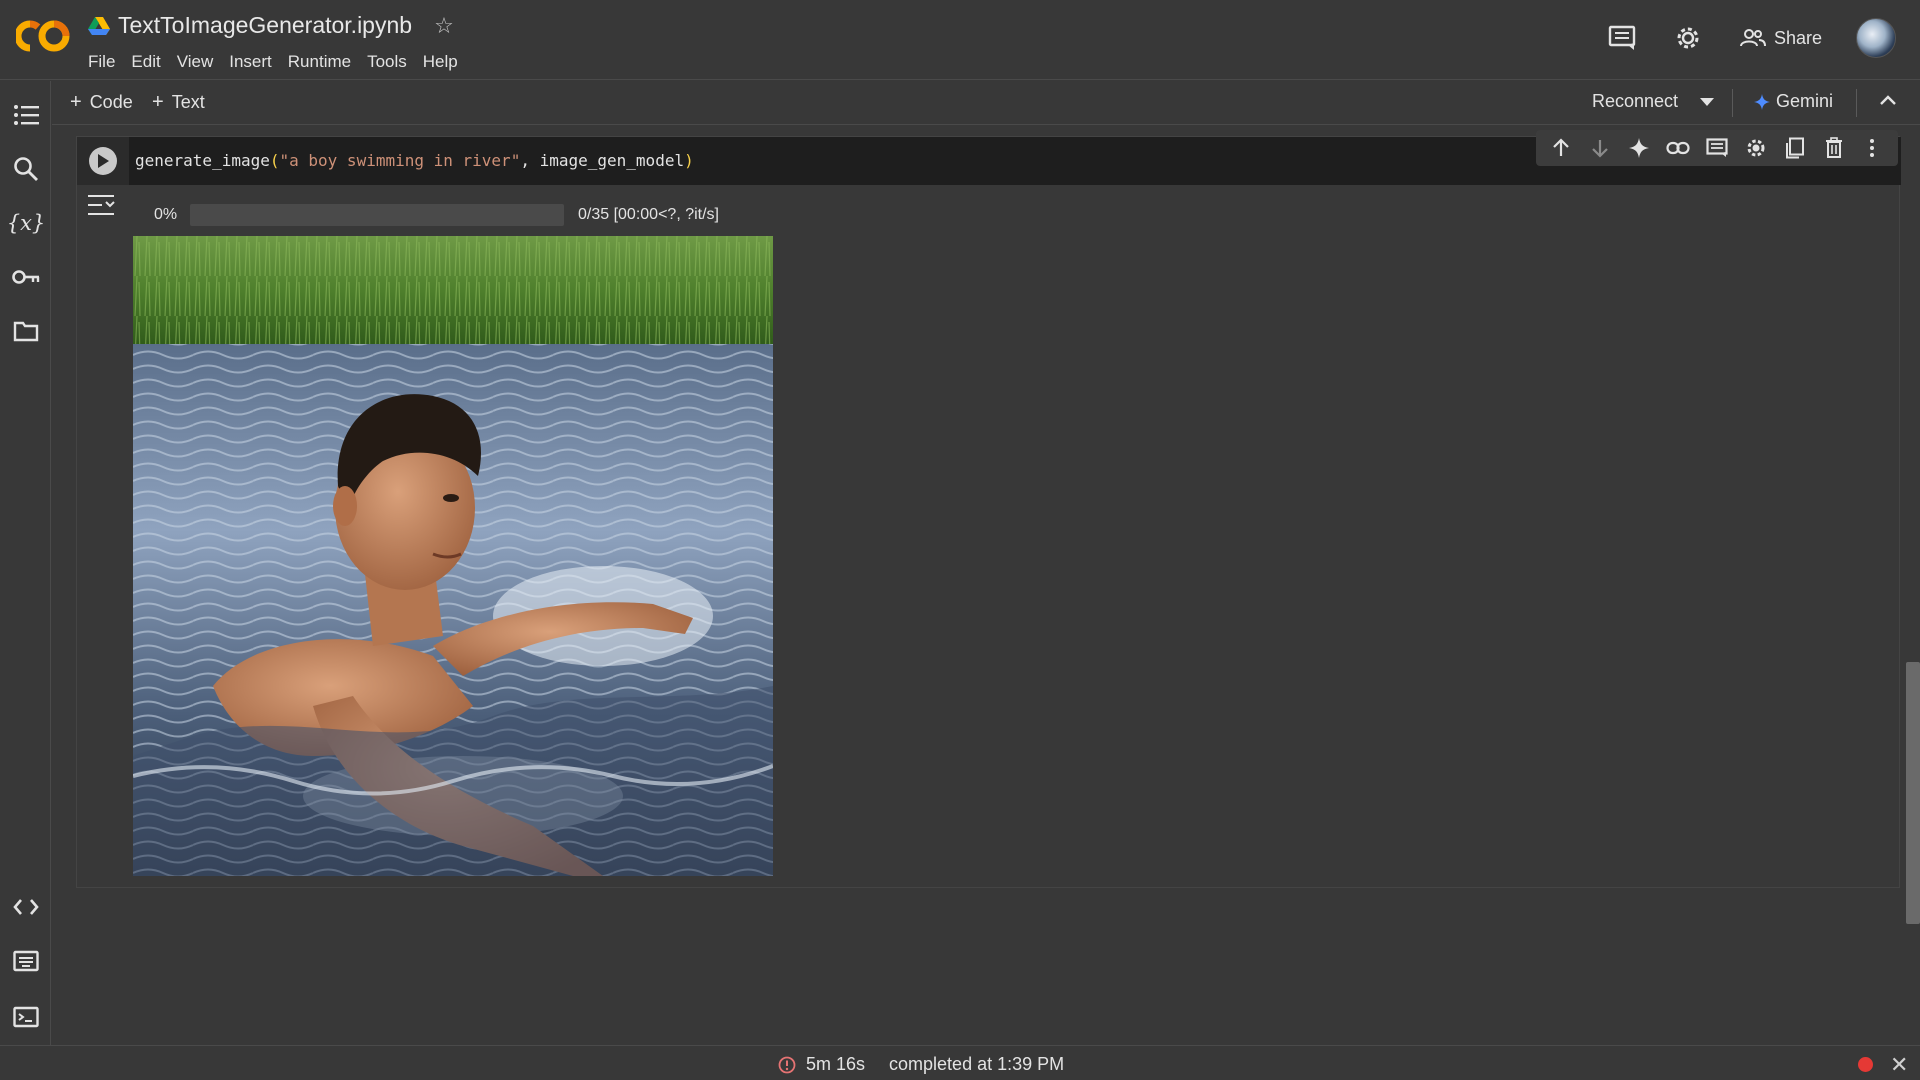  I want to click on link-icon, so click(1678, 148).